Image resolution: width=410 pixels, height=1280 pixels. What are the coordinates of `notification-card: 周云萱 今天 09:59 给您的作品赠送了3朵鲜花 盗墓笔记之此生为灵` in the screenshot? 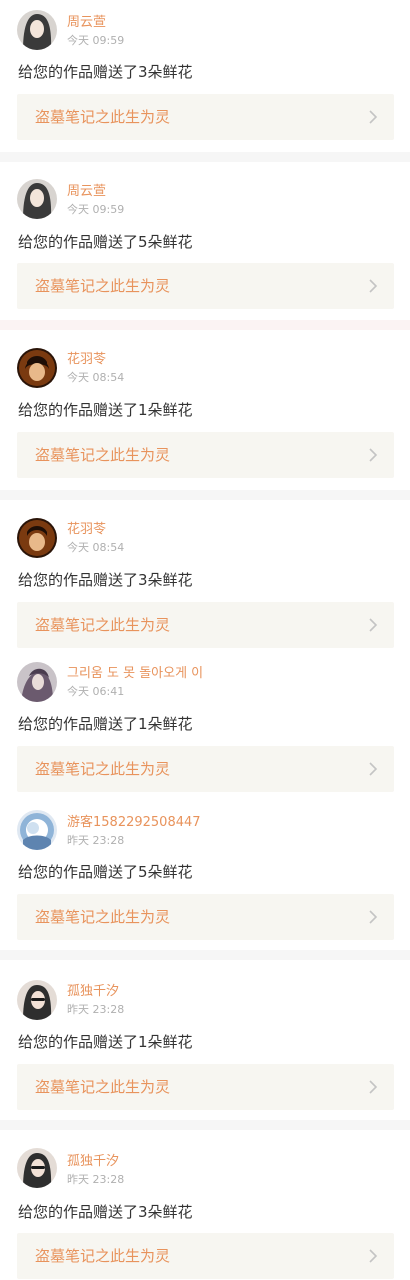 It's located at (205, 76).